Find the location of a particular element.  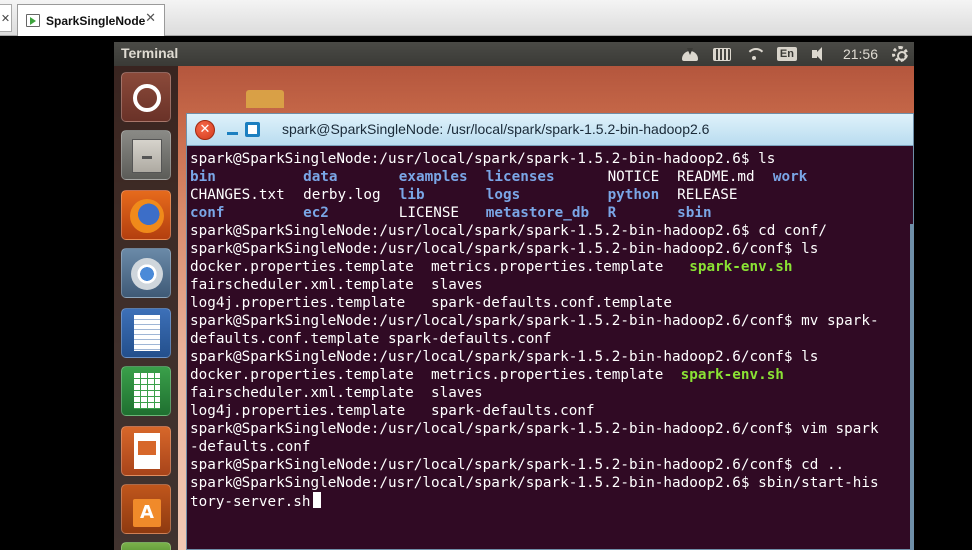

dash-home-button is located at coordinates (146, 97).